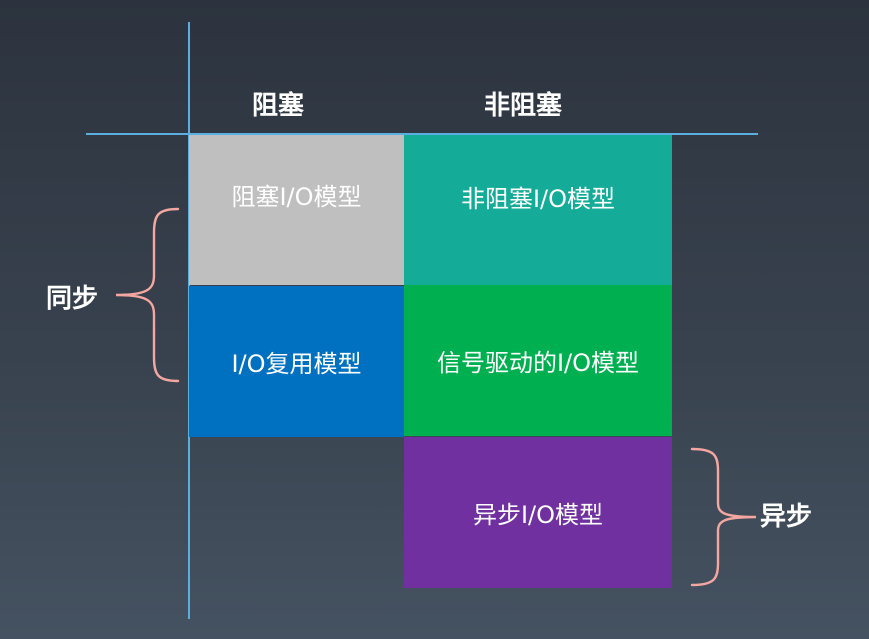  I want to click on cell-signal-driven-io-model: 信号驱动的I/O模型, so click(538, 360).